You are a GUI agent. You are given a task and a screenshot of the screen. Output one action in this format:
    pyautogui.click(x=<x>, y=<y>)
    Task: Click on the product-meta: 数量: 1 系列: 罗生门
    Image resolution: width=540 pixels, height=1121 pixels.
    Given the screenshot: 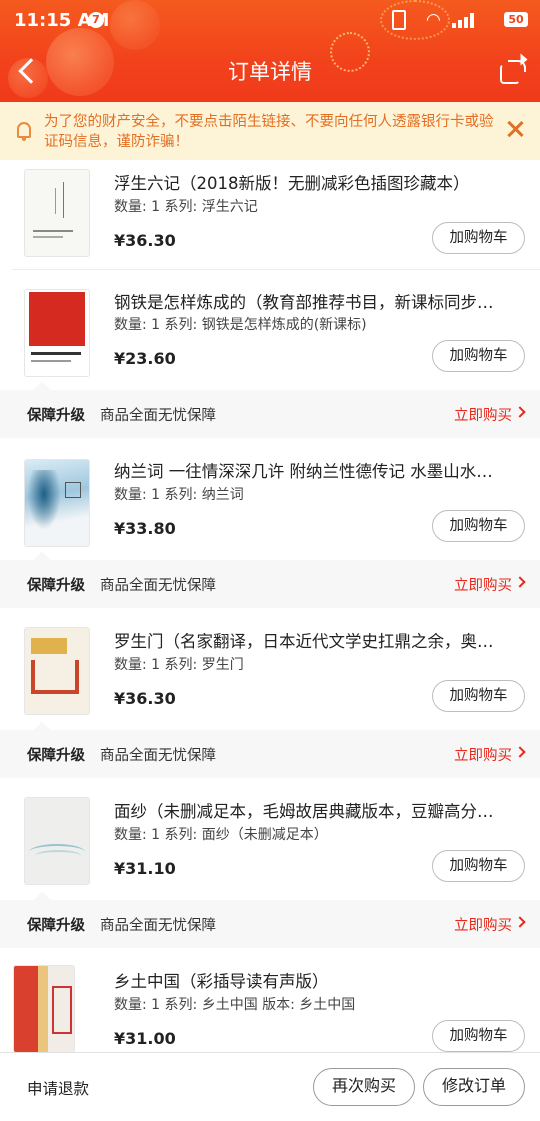 What is the action you would take?
    pyautogui.click(x=179, y=665)
    